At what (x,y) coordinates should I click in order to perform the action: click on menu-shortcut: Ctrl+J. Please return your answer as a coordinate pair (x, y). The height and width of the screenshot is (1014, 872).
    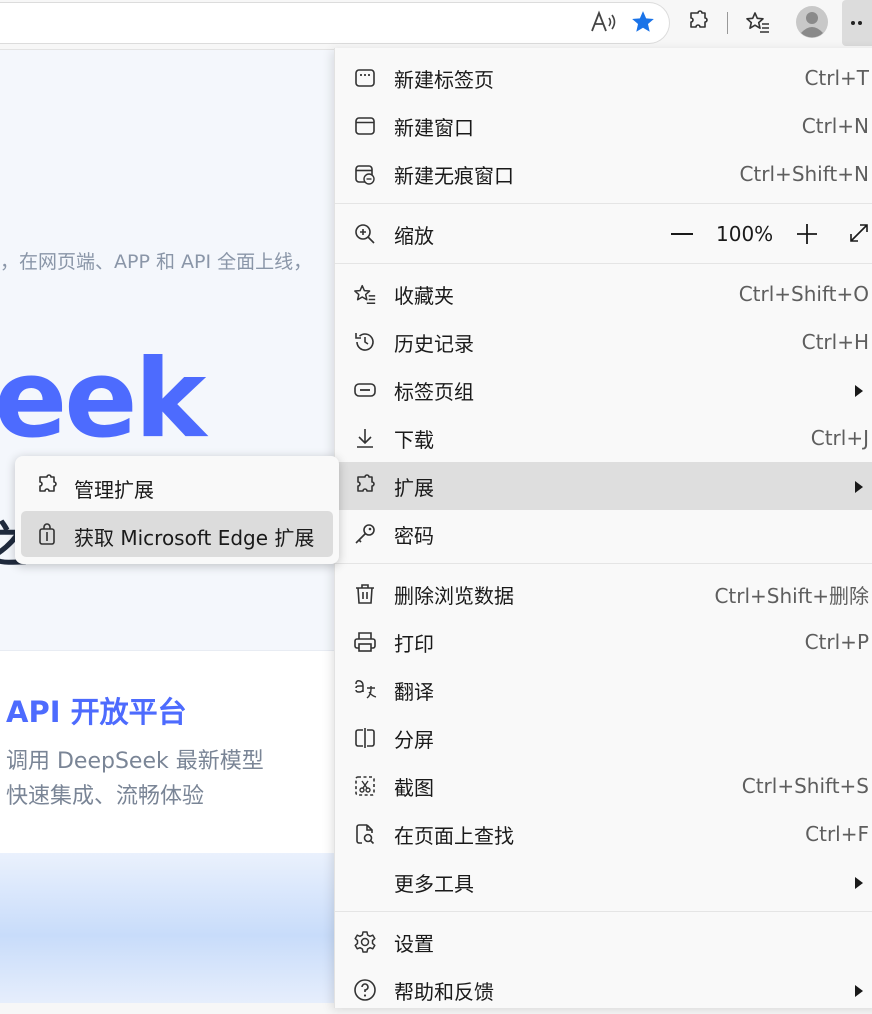
    Looking at the image, I should click on (839, 438).